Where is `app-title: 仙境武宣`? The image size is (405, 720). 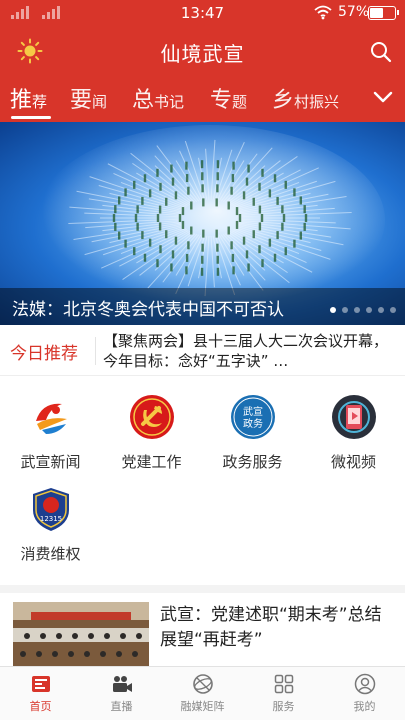
app-title: 仙境武宣 is located at coordinates (202, 54).